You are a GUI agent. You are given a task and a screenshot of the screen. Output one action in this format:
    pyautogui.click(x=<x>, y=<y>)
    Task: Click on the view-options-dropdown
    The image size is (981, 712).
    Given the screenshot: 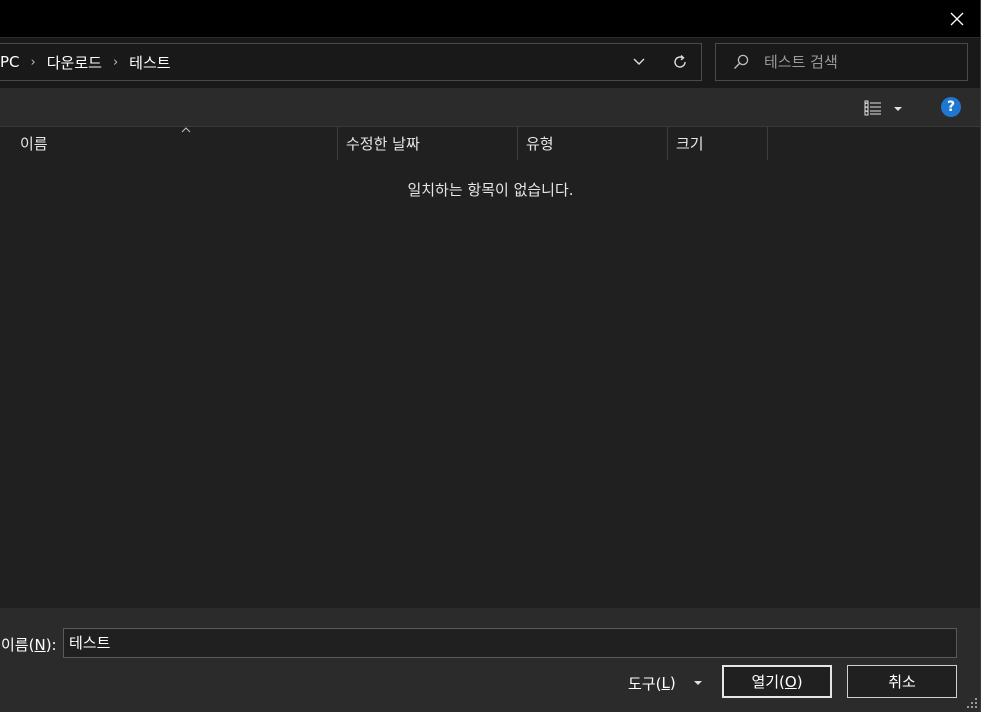 What is the action you would take?
    pyautogui.click(x=898, y=108)
    